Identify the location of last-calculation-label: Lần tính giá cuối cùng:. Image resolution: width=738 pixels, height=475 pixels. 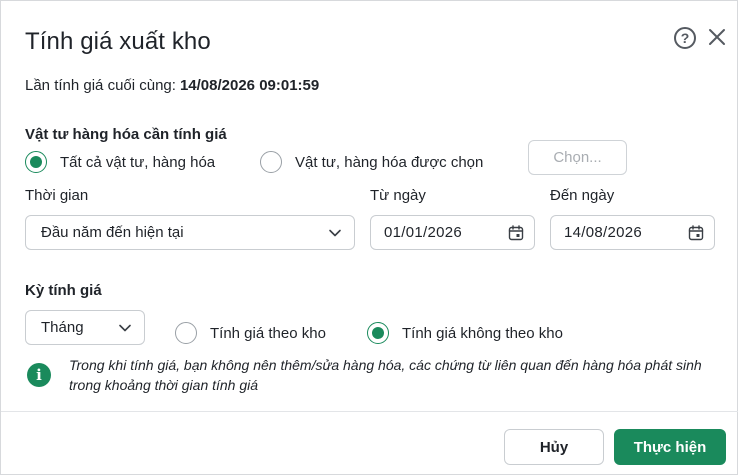
(100, 85).